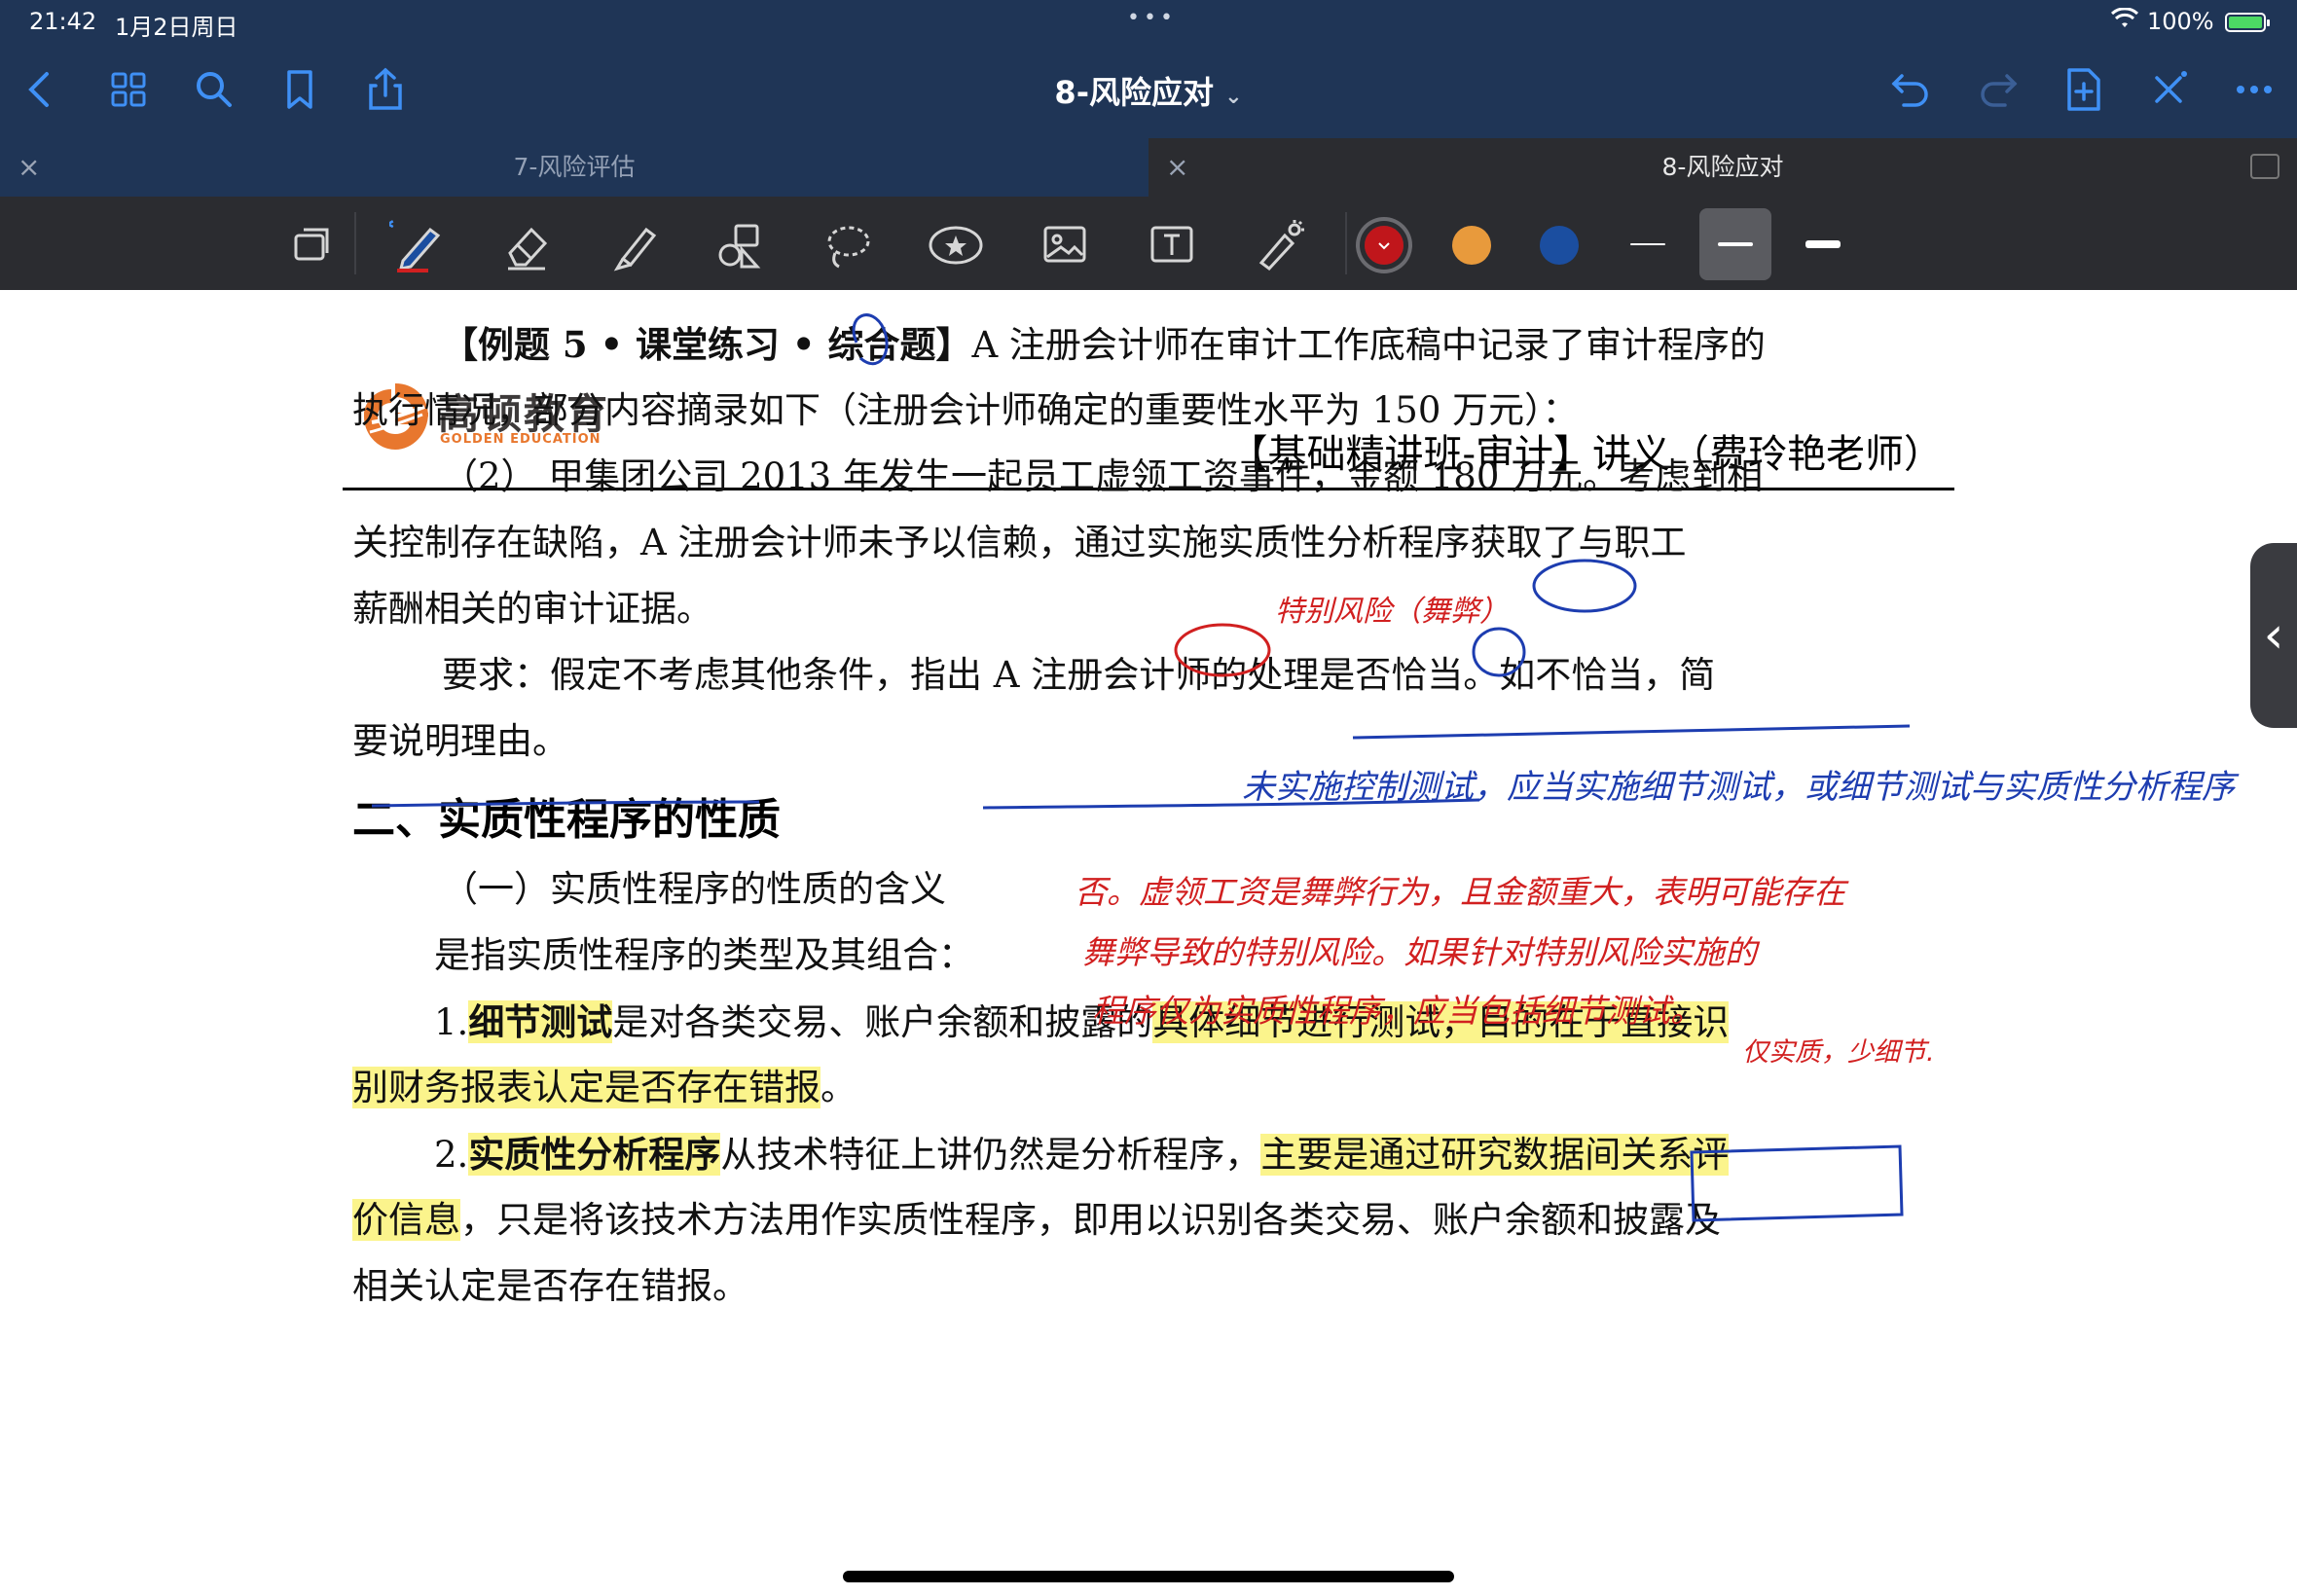 This screenshot has width=2297, height=1596. I want to click on redo-icon, so click(1997, 89).